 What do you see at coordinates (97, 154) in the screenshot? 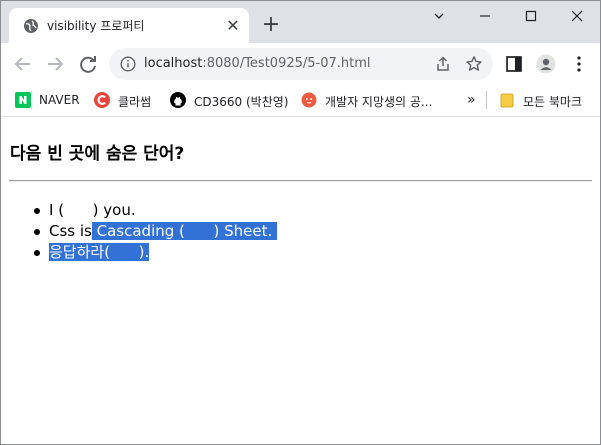
I see `page-heading: 다음 빈 곳에 숨은 단어?` at bounding box center [97, 154].